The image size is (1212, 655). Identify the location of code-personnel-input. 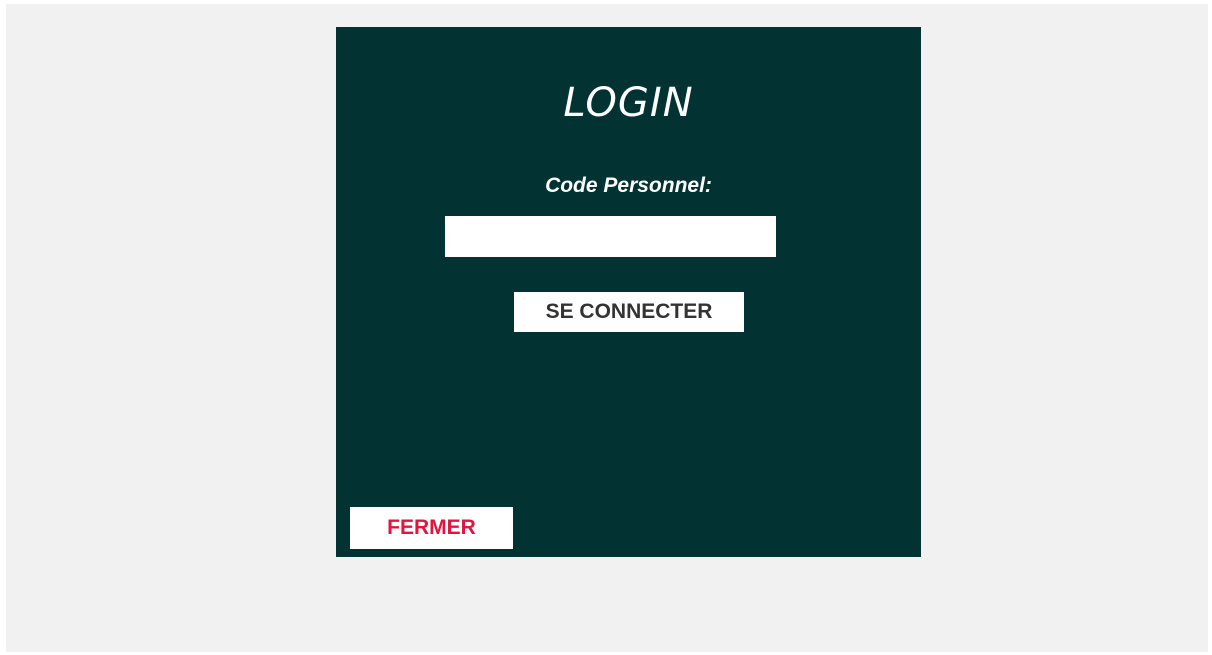
(610, 236).